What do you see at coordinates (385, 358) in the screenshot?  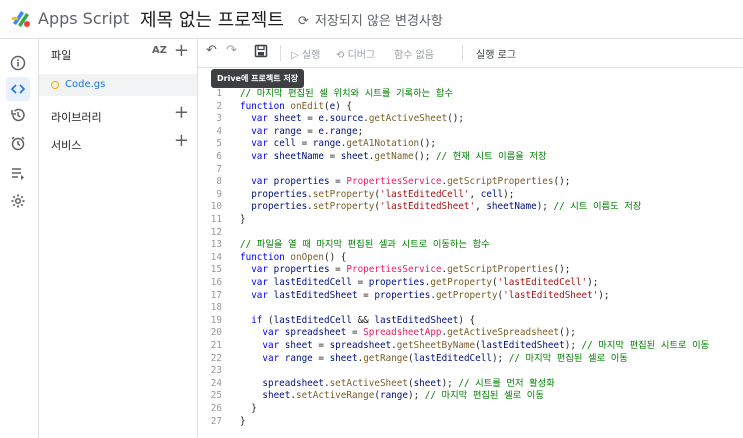 I see `code-token: getRange` at bounding box center [385, 358].